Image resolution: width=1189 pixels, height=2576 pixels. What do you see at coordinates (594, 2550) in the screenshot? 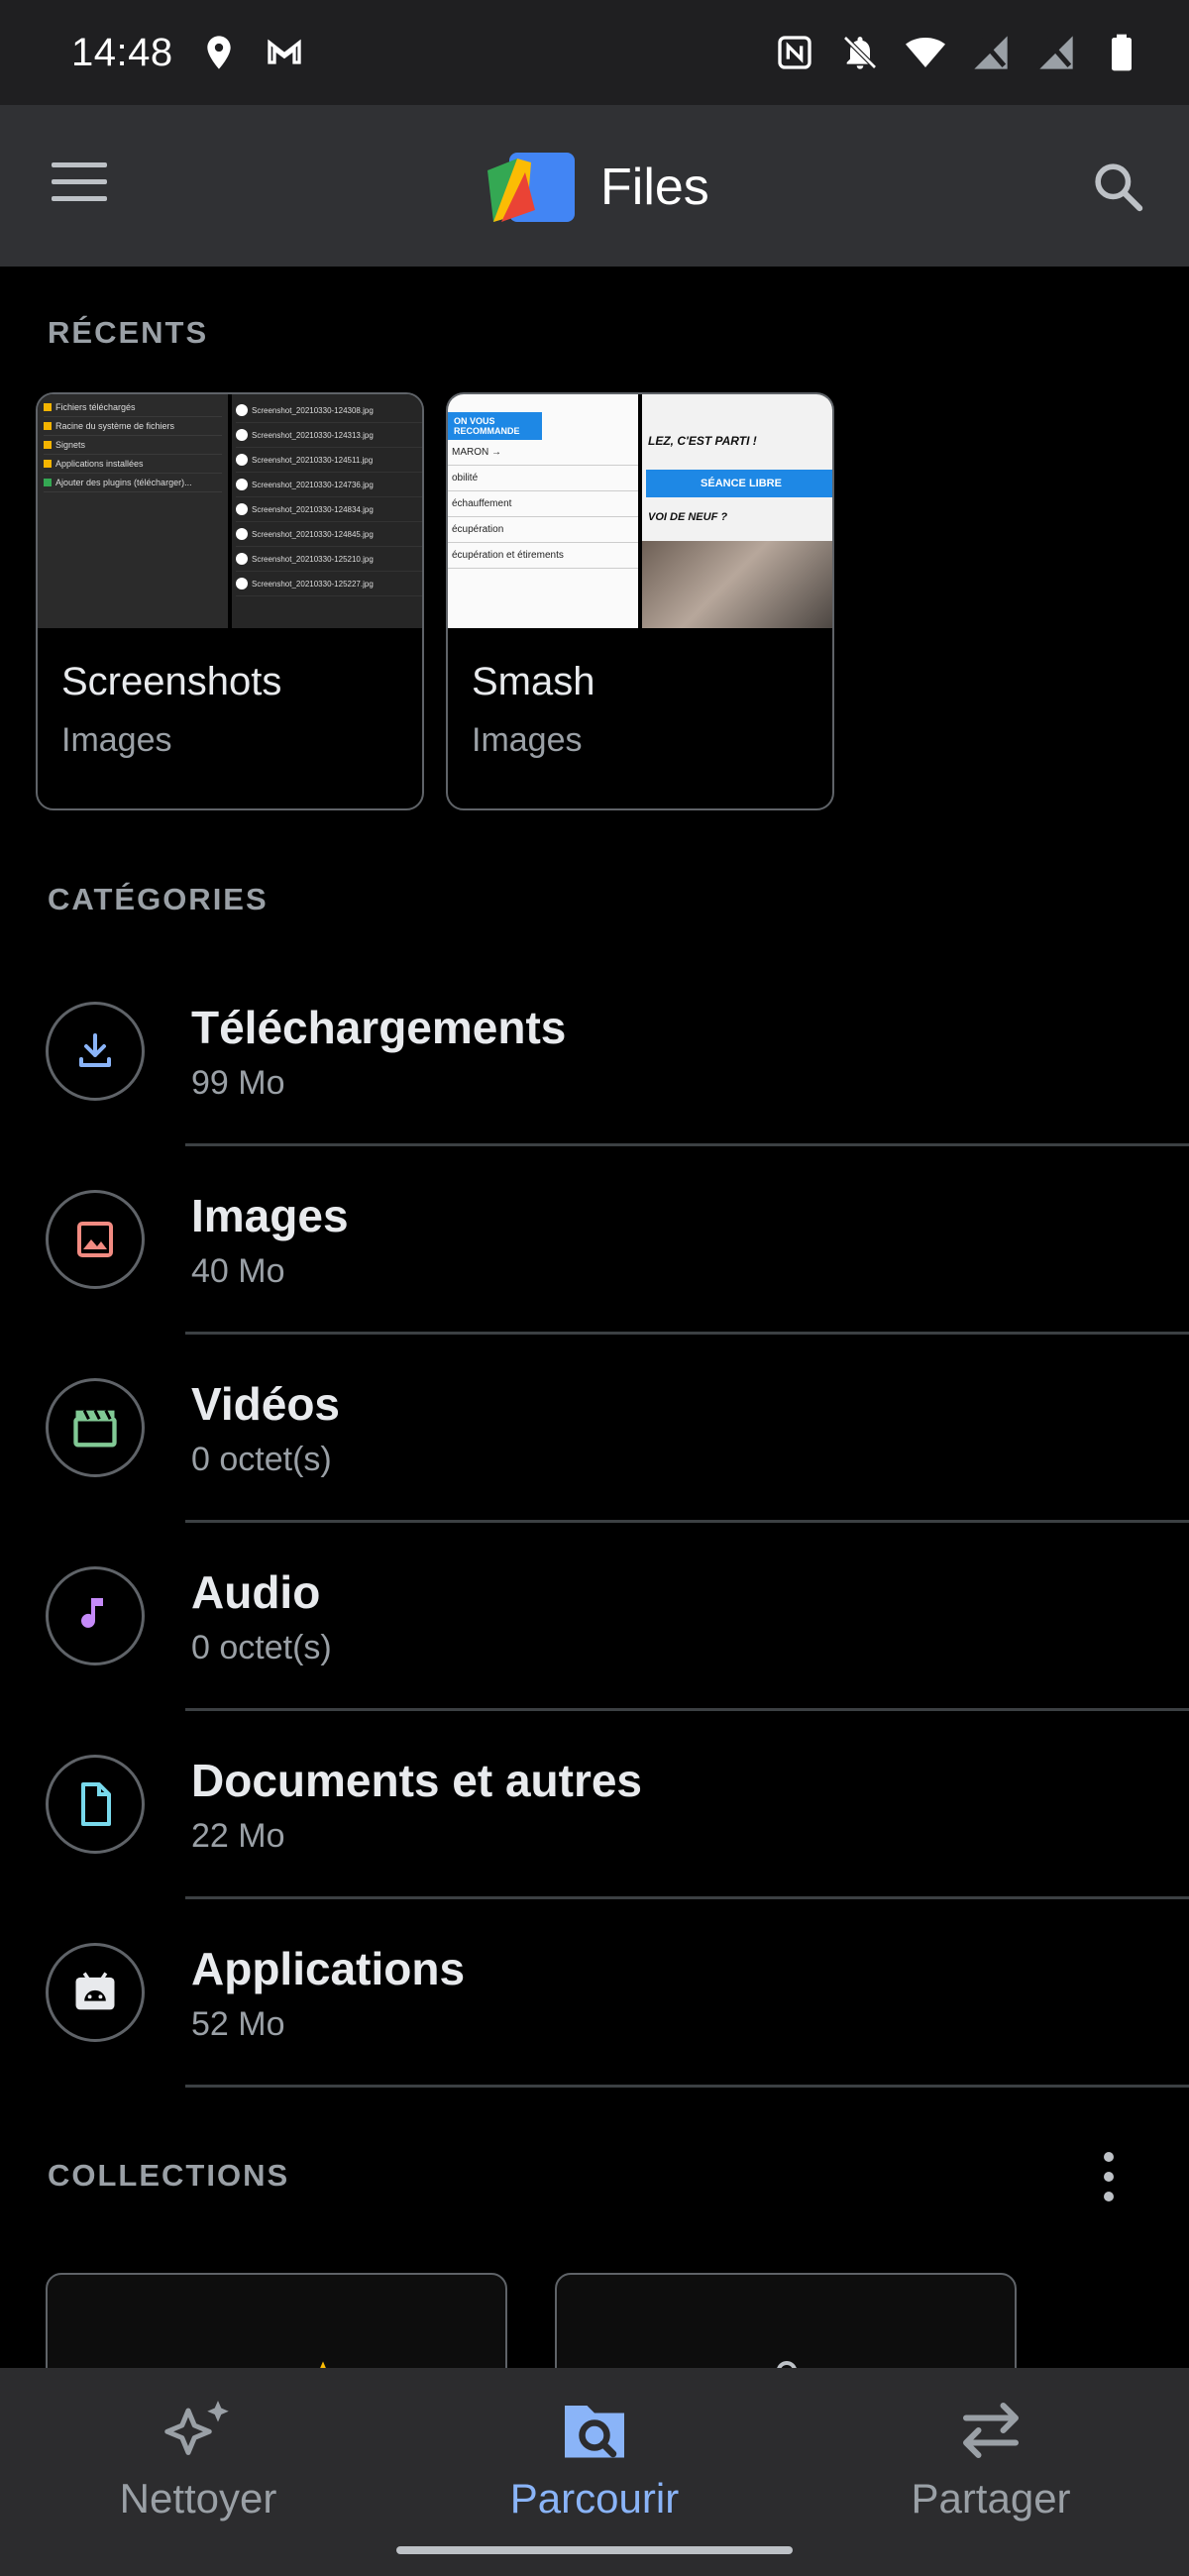
I see `gesture-bar` at bounding box center [594, 2550].